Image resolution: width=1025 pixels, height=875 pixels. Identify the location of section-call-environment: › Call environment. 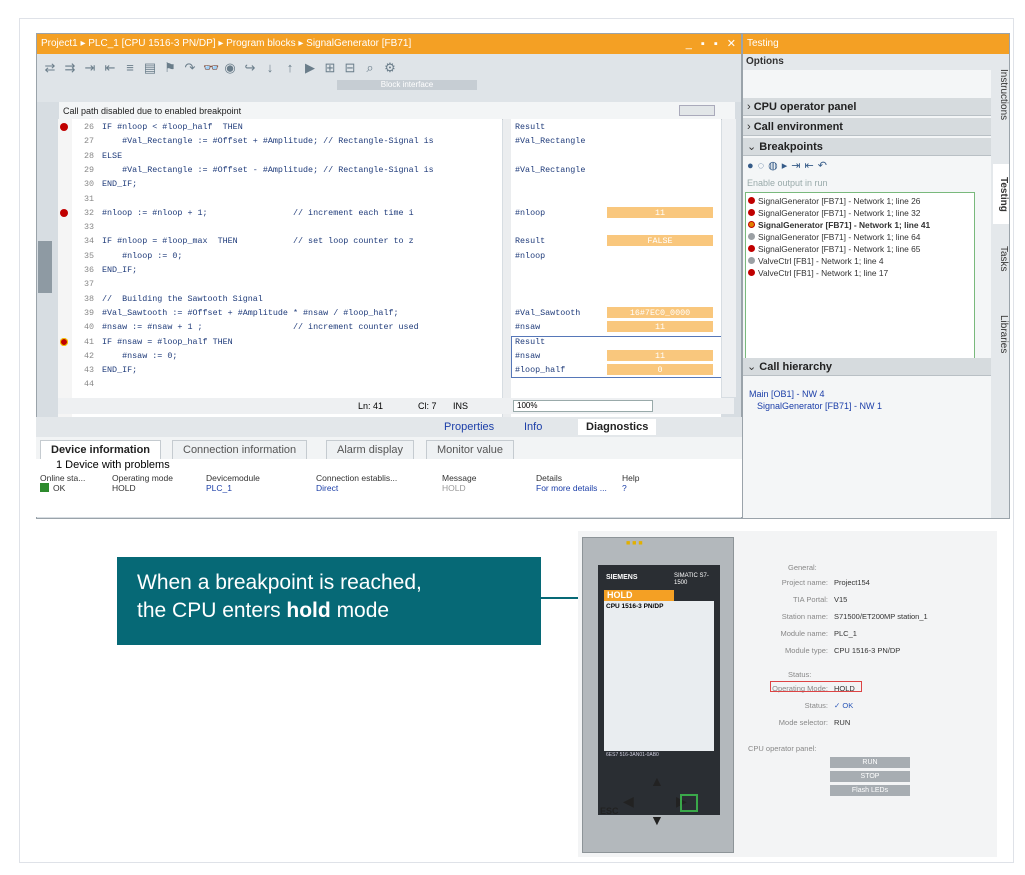
(867, 127).